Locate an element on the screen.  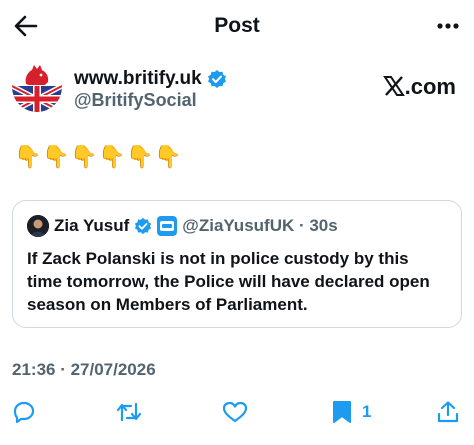
page-title: Post is located at coordinates (237, 25).